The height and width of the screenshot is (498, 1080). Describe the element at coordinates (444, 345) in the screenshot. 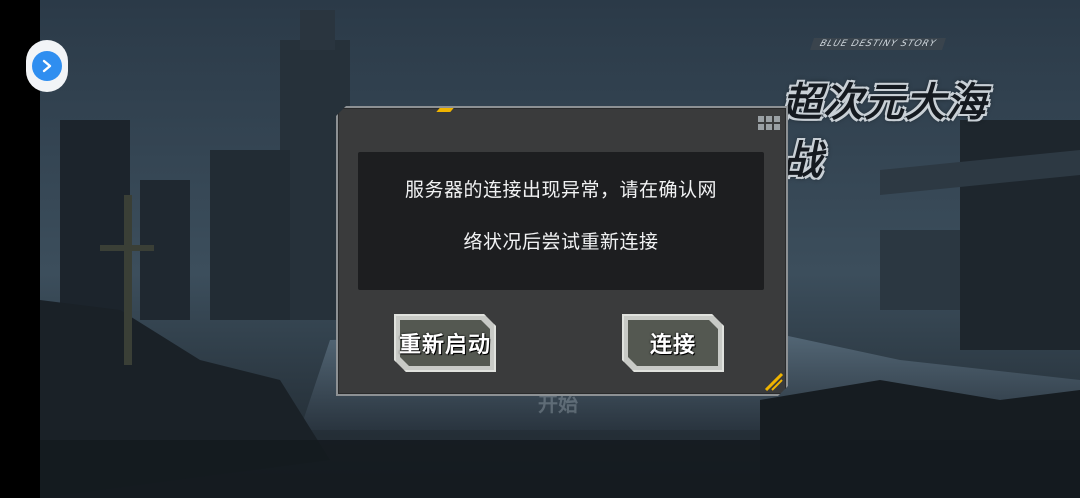

I see `restart-button-label: 重新启动` at that location.